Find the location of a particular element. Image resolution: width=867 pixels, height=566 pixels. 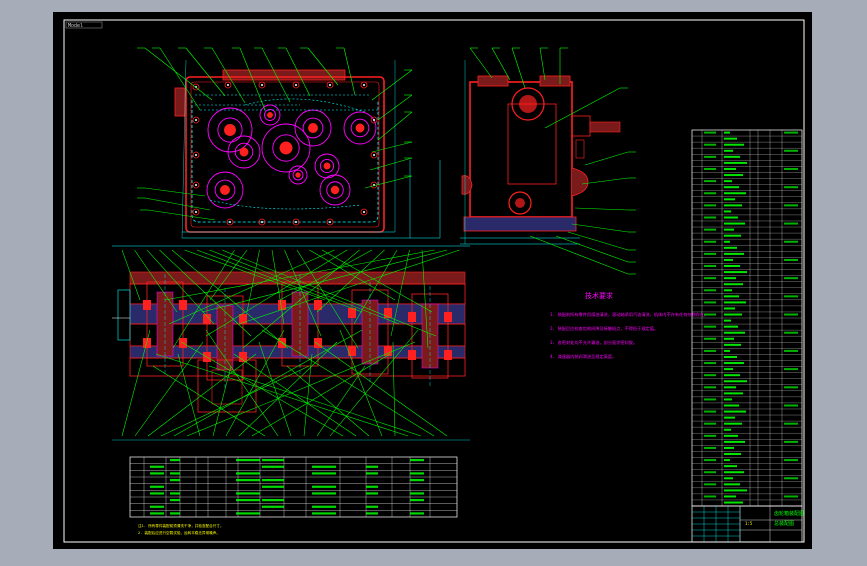

tech-note: 4. 减速器内装润滑油至规定高度。 is located at coordinates (583, 356).